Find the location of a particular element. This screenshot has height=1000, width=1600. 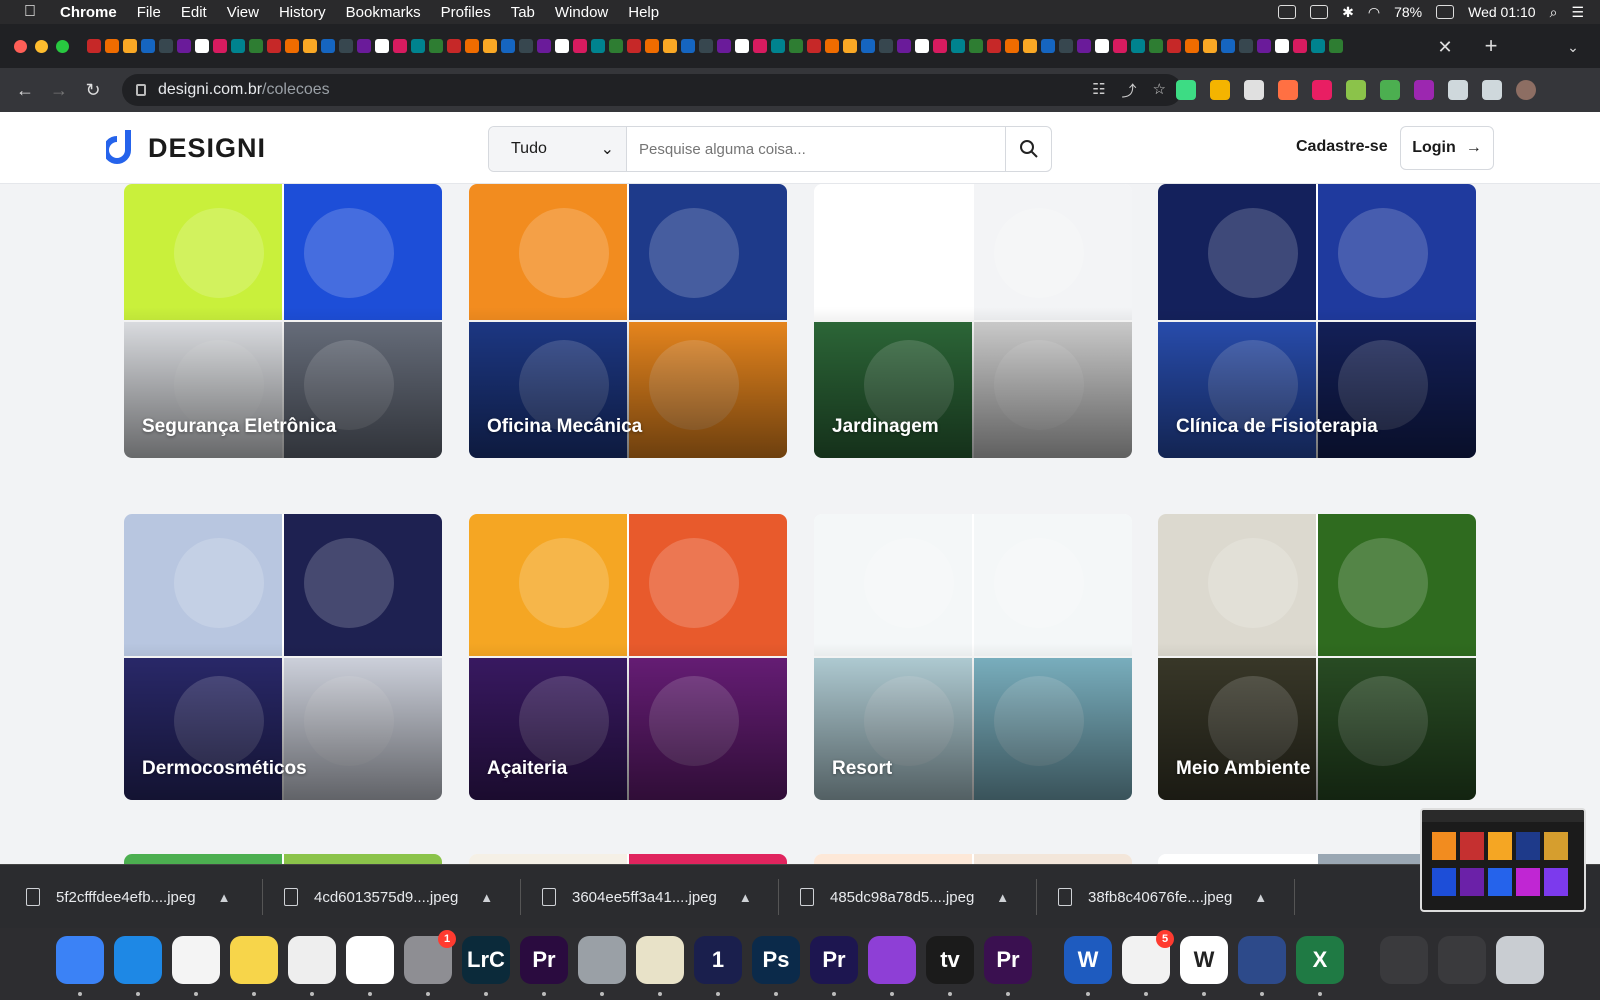

documents-stack-app-icon is located at coordinates (1462, 960).